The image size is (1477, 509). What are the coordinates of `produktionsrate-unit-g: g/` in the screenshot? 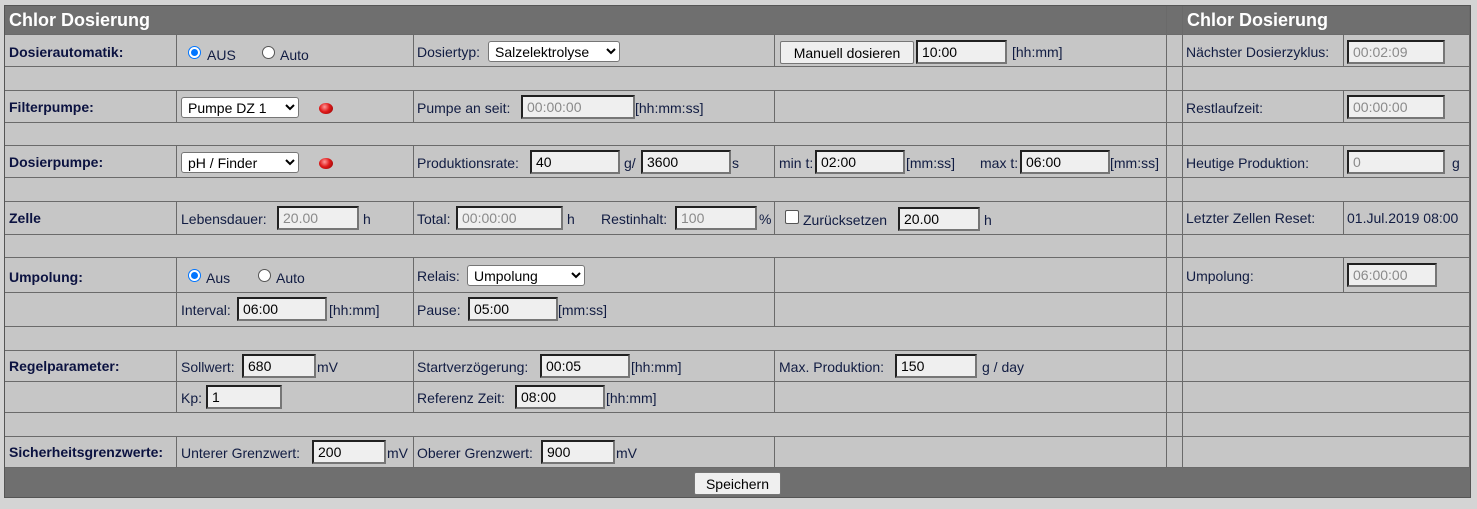 It's located at (630, 163).